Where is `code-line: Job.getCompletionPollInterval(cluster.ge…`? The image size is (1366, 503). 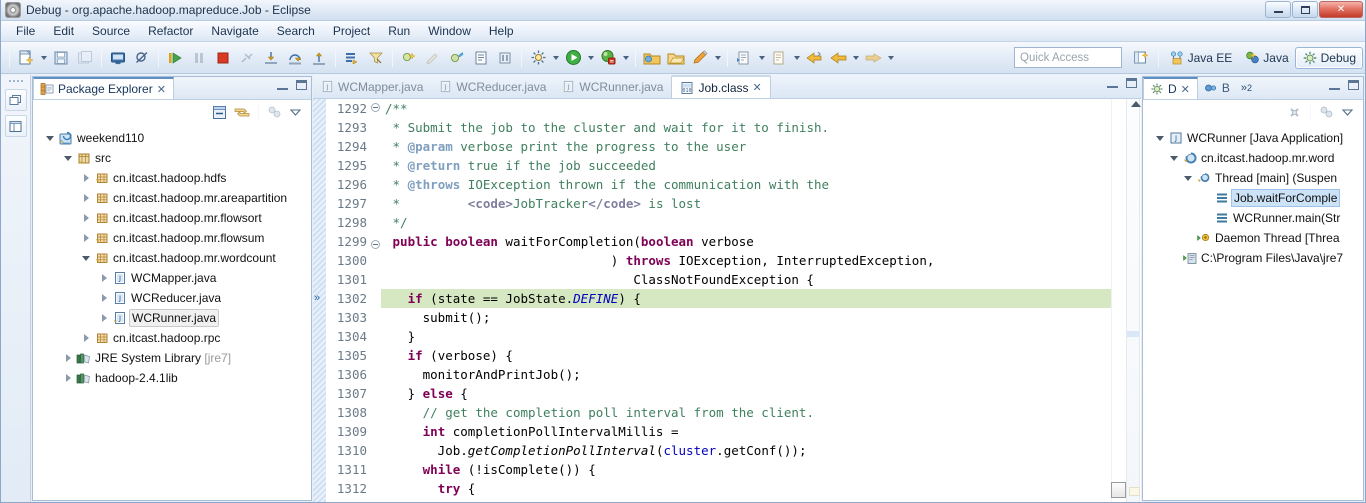 code-line: Job.getCompletionPollInterval(cluster.ge… is located at coordinates (746, 450).